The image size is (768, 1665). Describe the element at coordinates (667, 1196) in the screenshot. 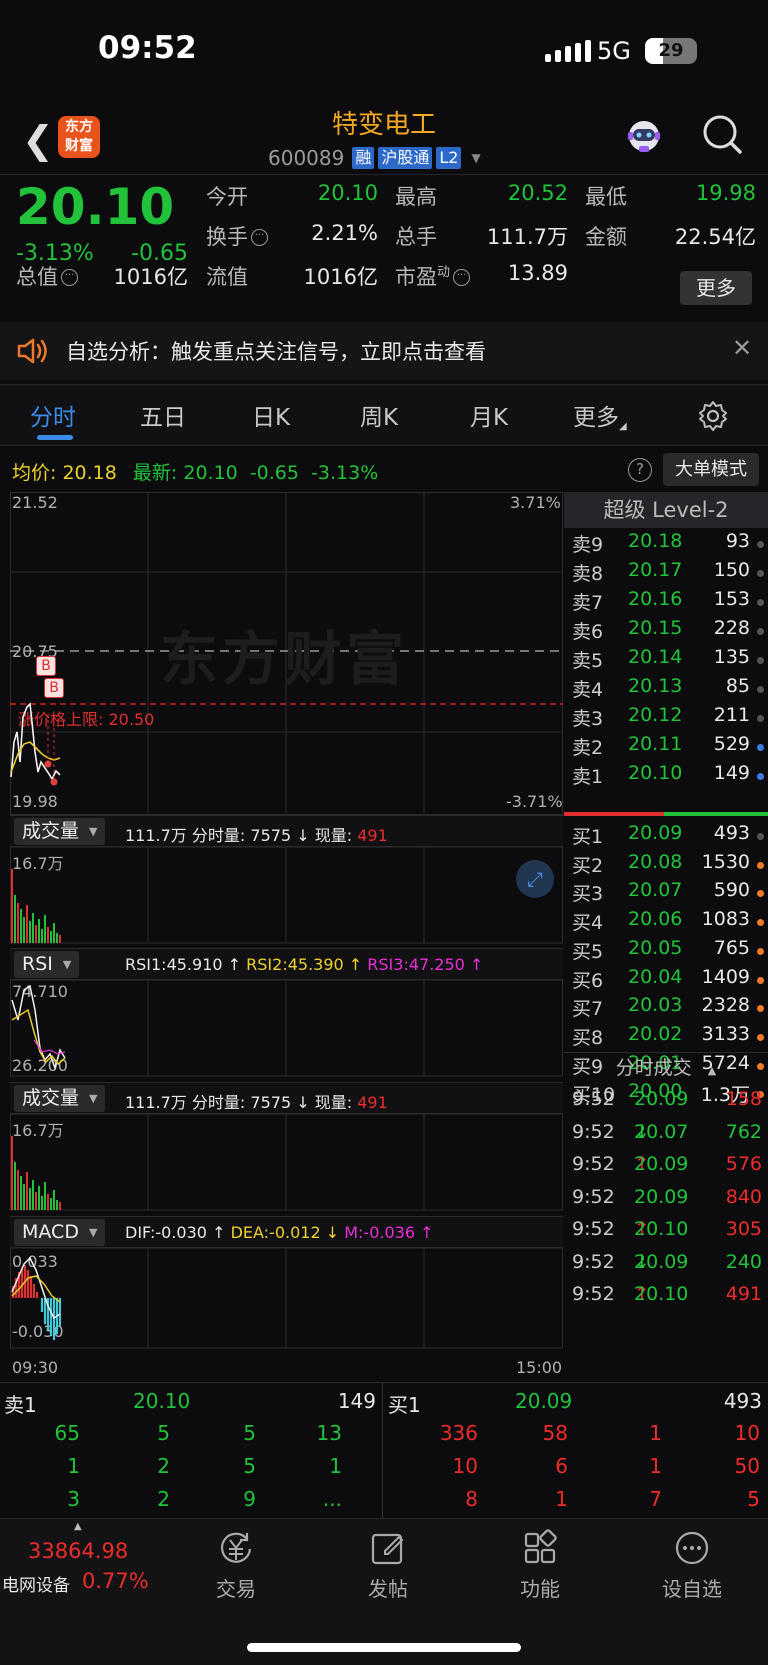

I see `trade-row: 9:52 20.09 840` at that location.